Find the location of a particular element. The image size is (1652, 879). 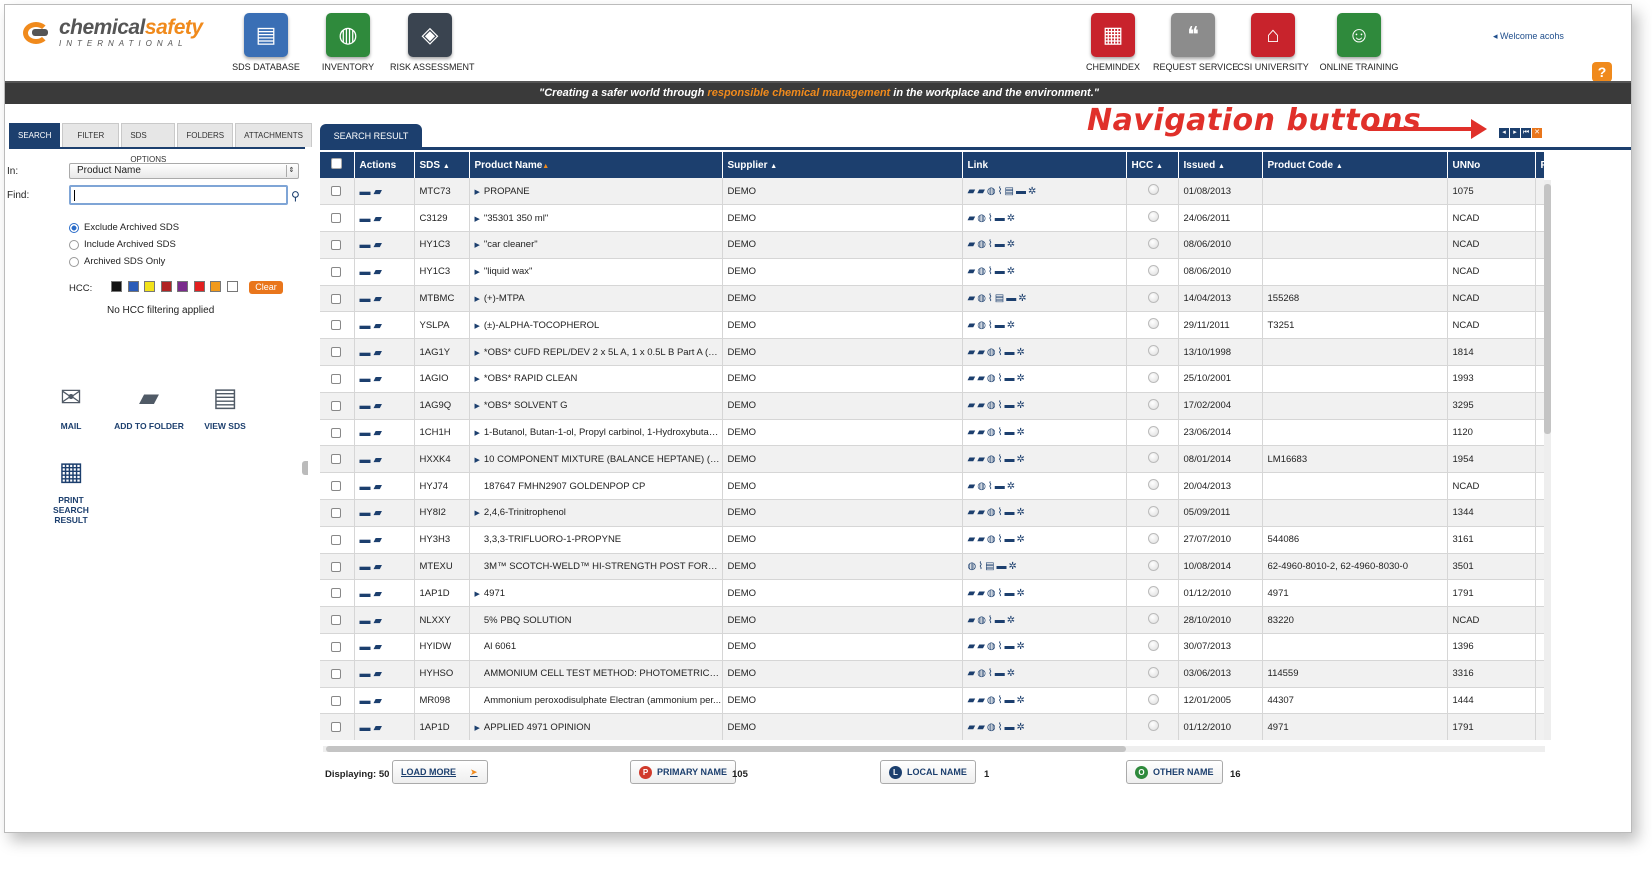

col-sds: SDS ▲ is located at coordinates (442, 165).